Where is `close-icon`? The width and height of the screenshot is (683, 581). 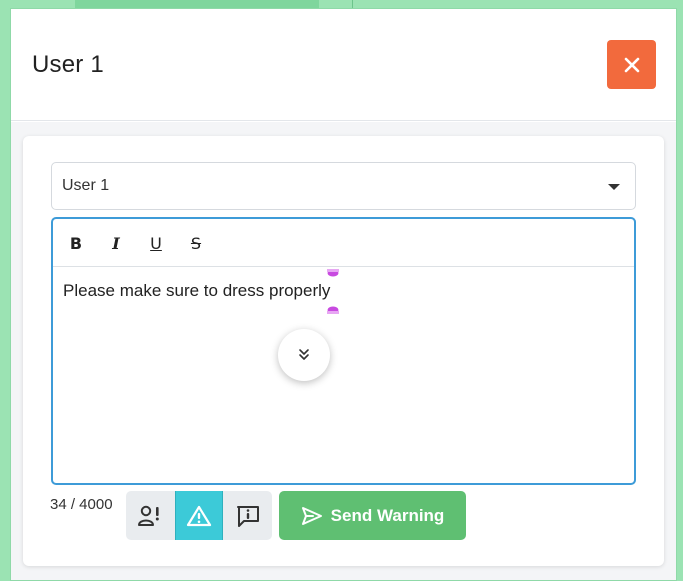
close-icon is located at coordinates (631, 64).